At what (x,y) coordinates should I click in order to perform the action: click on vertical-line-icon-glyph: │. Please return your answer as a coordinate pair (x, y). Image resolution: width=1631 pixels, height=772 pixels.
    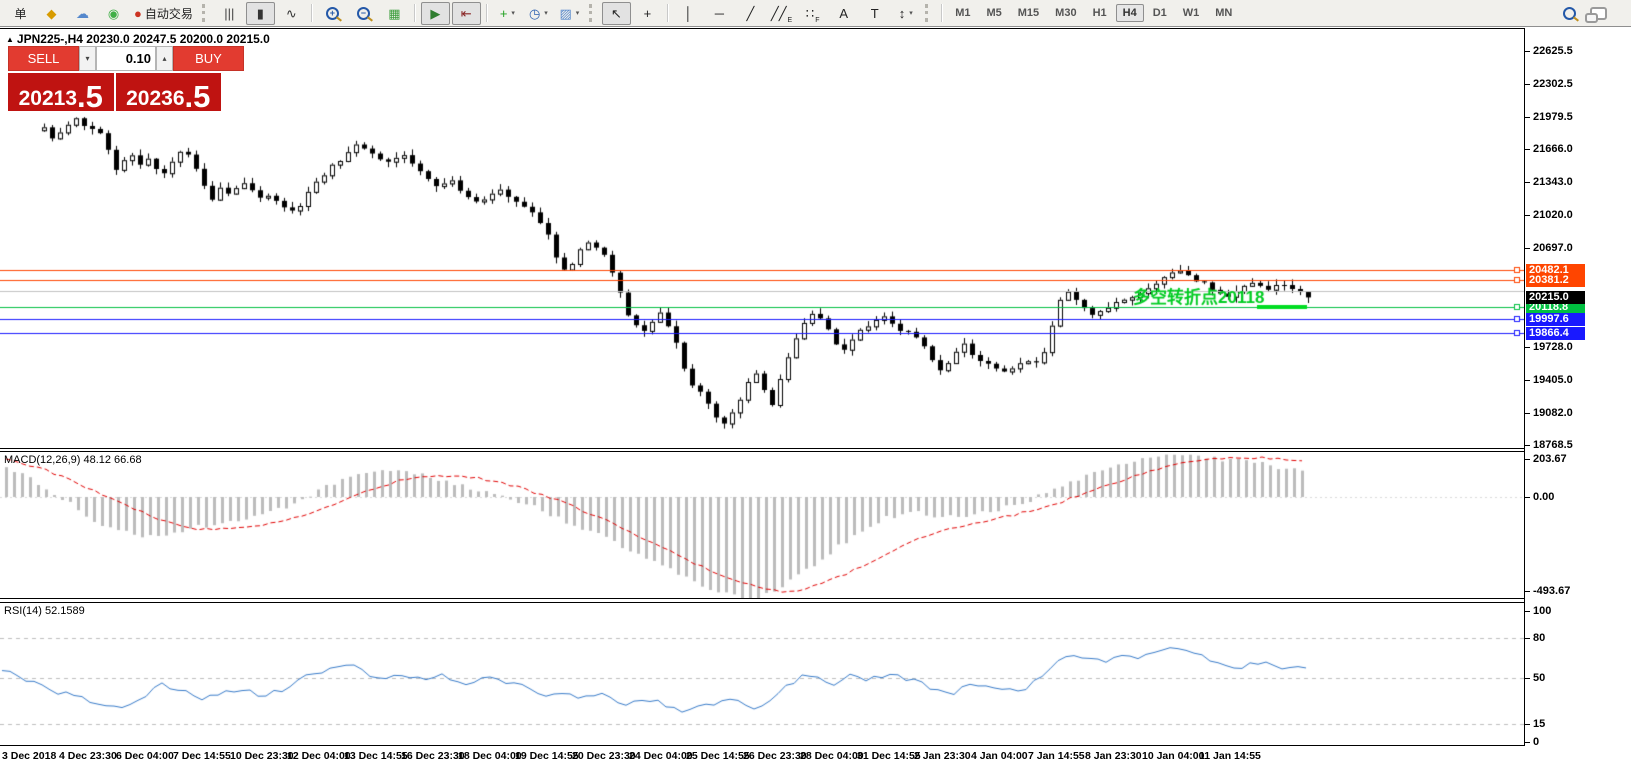
    Looking at the image, I should click on (688, 13).